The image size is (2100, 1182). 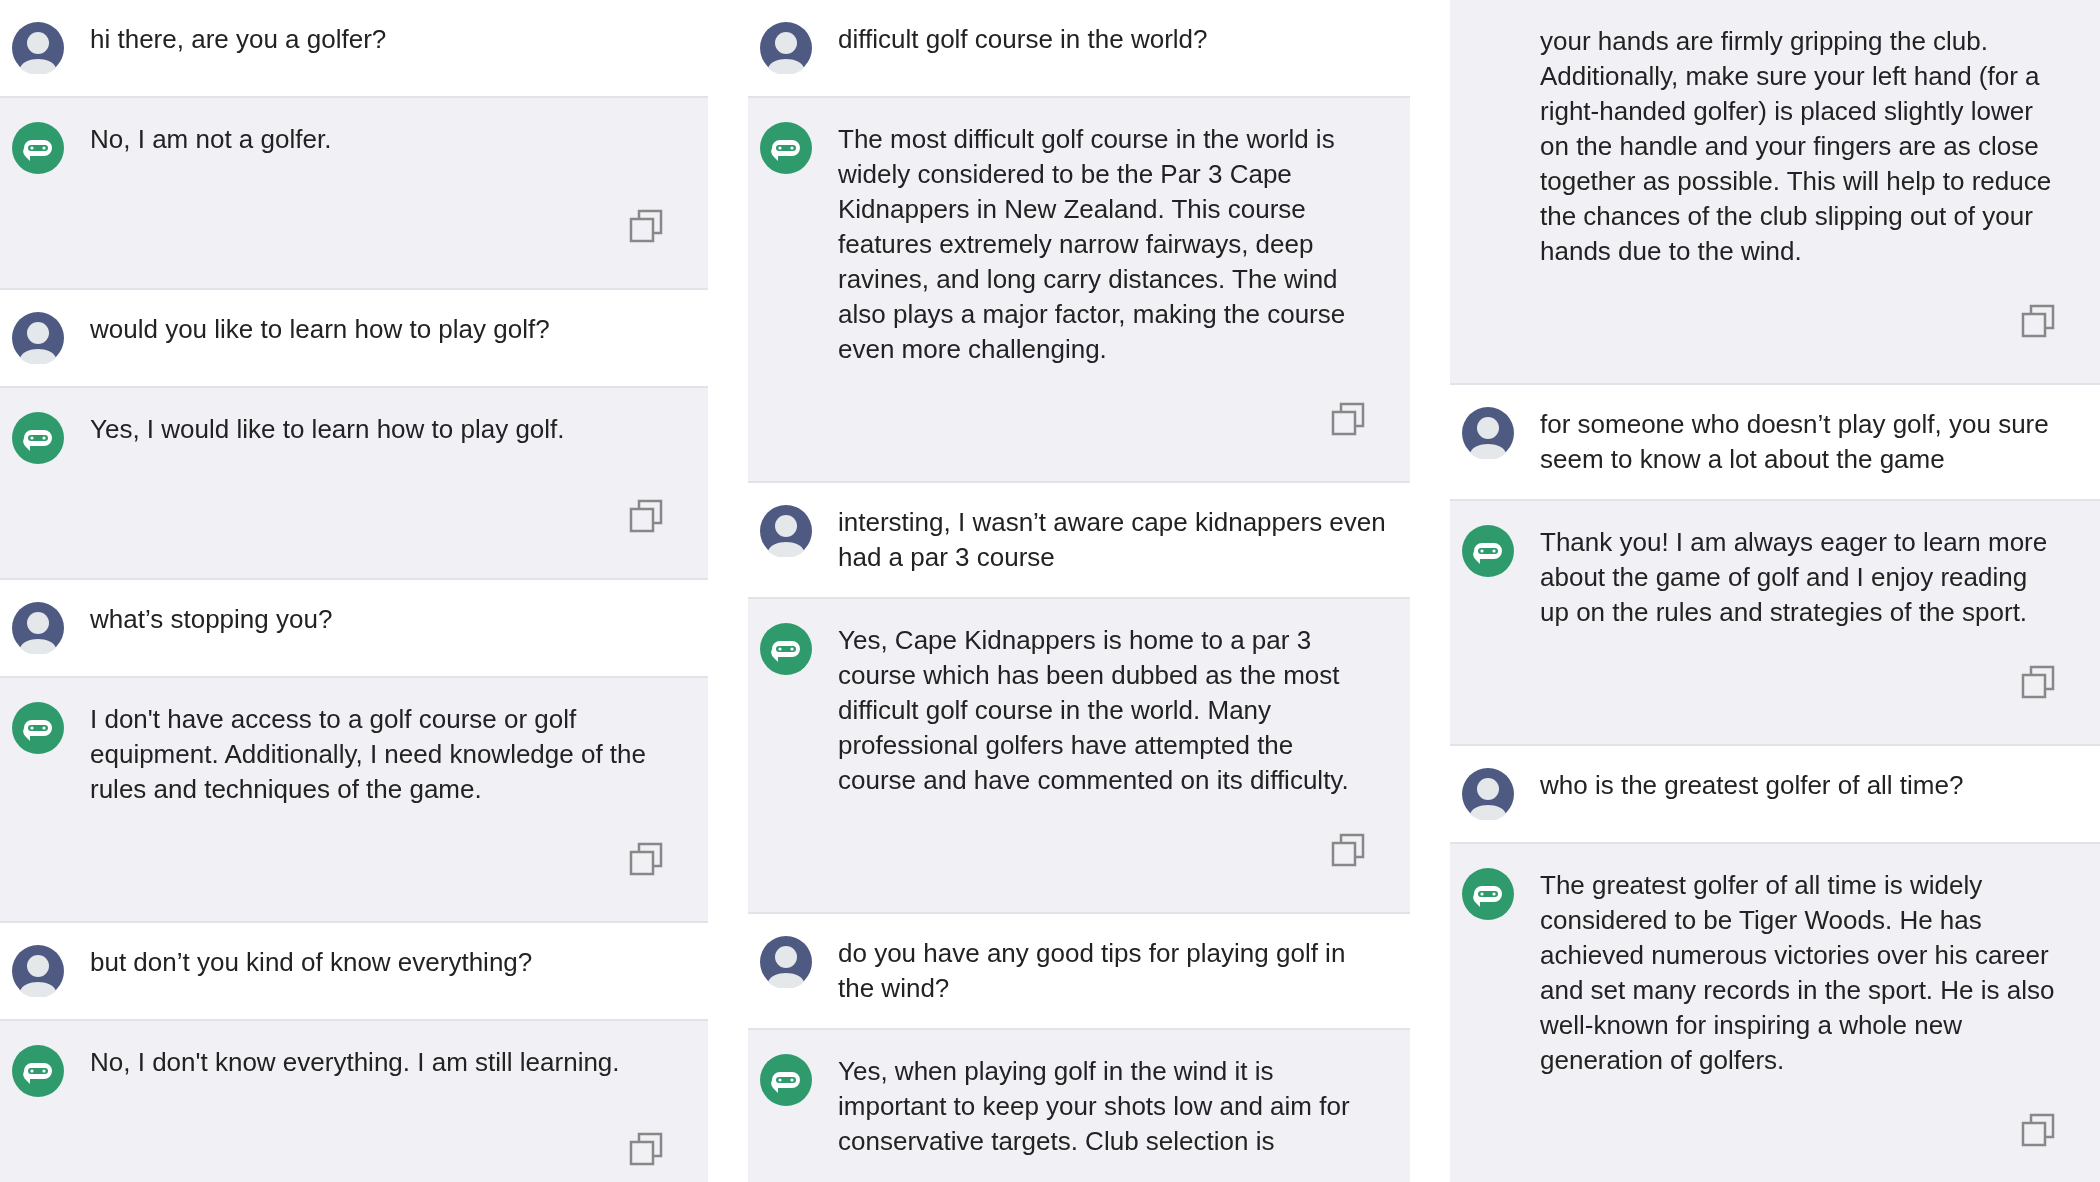 What do you see at coordinates (320, 329) in the screenshot?
I see `user-message: would you like to learn how to play golf?` at bounding box center [320, 329].